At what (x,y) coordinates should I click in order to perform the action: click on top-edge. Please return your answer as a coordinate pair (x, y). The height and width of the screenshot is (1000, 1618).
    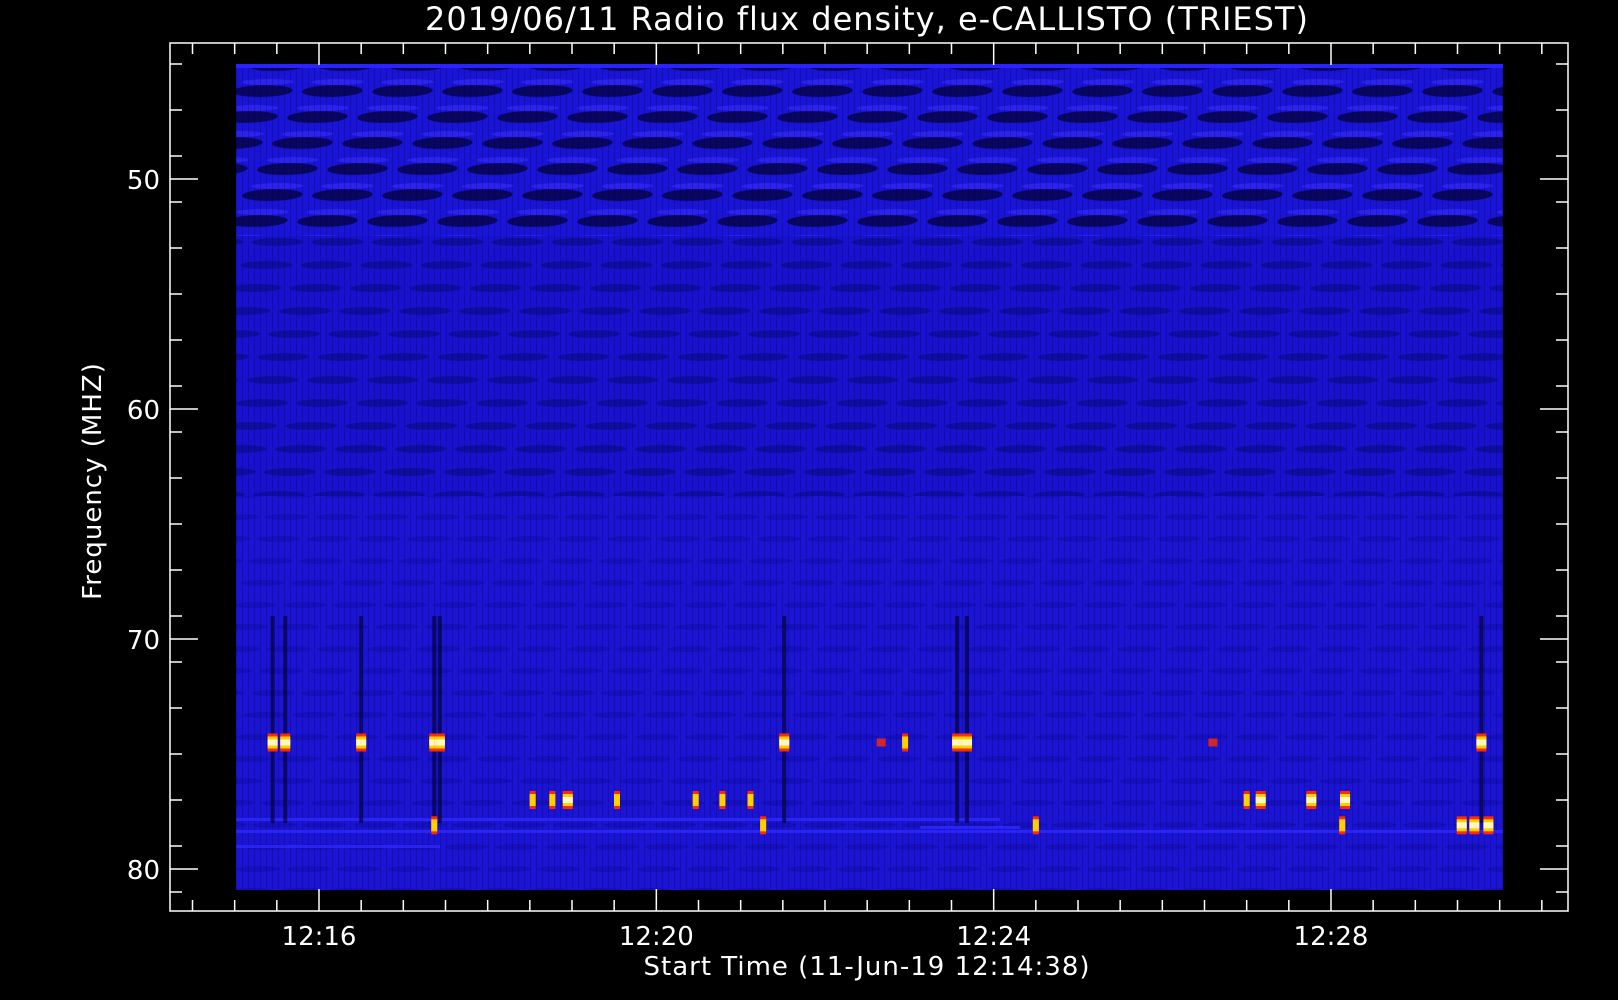
    Looking at the image, I should click on (869, 66).